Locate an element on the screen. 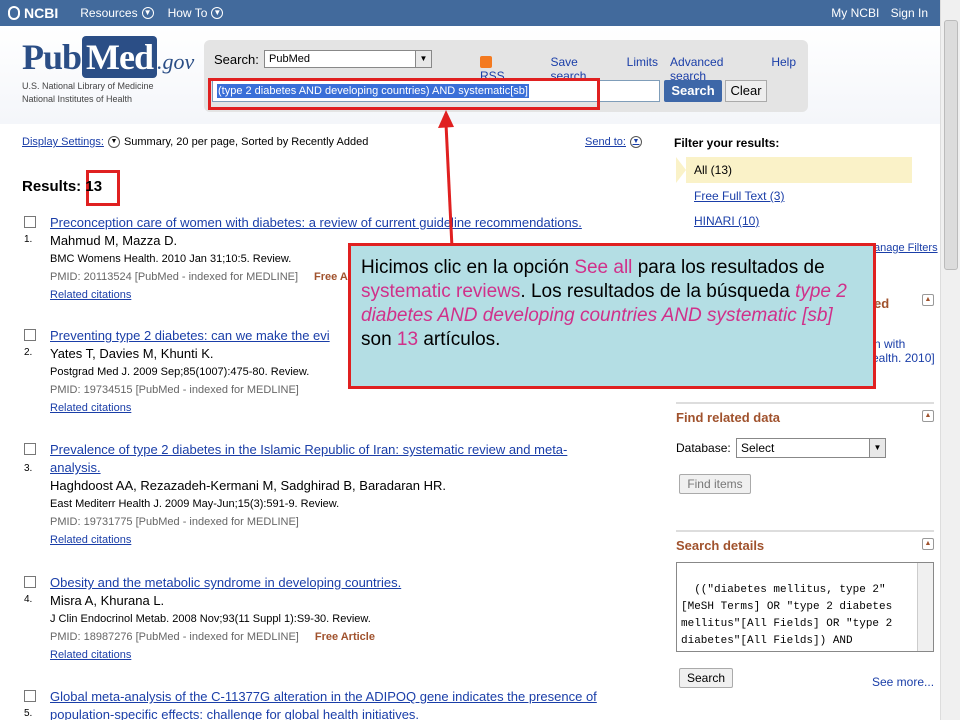  logo-med: Med is located at coordinates (120, 57).